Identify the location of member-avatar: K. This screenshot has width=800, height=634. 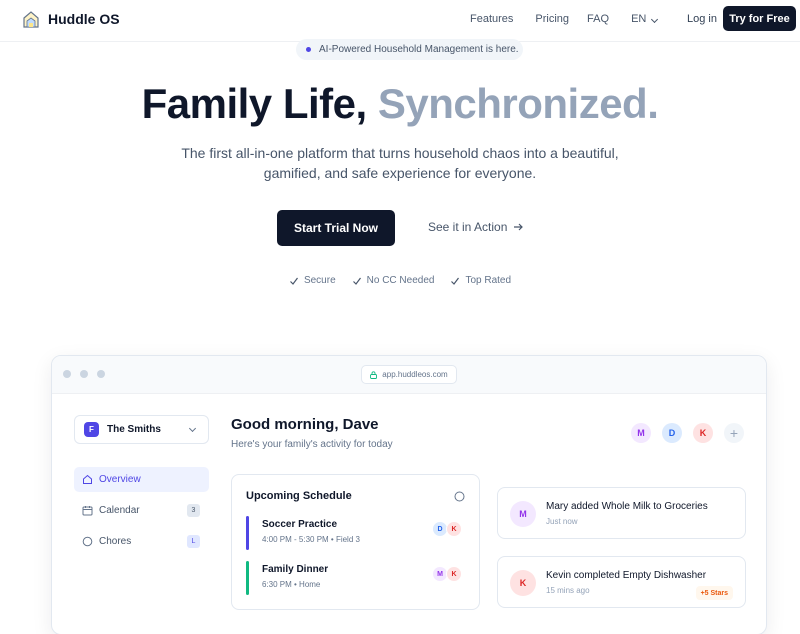
(703, 433).